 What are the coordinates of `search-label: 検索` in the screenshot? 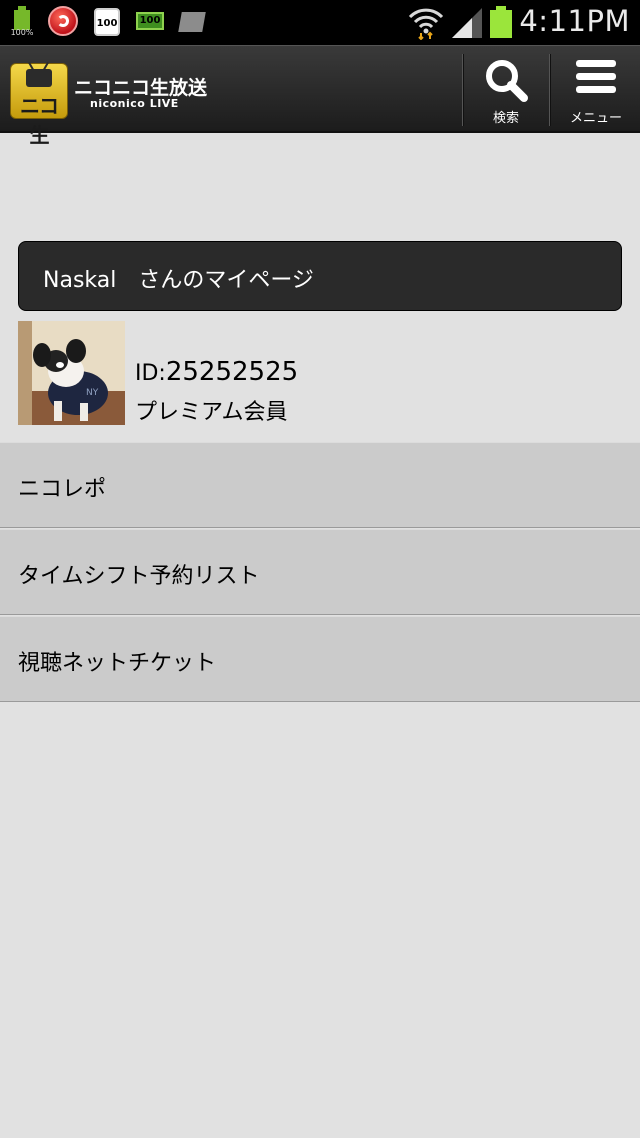 It's located at (505, 118).